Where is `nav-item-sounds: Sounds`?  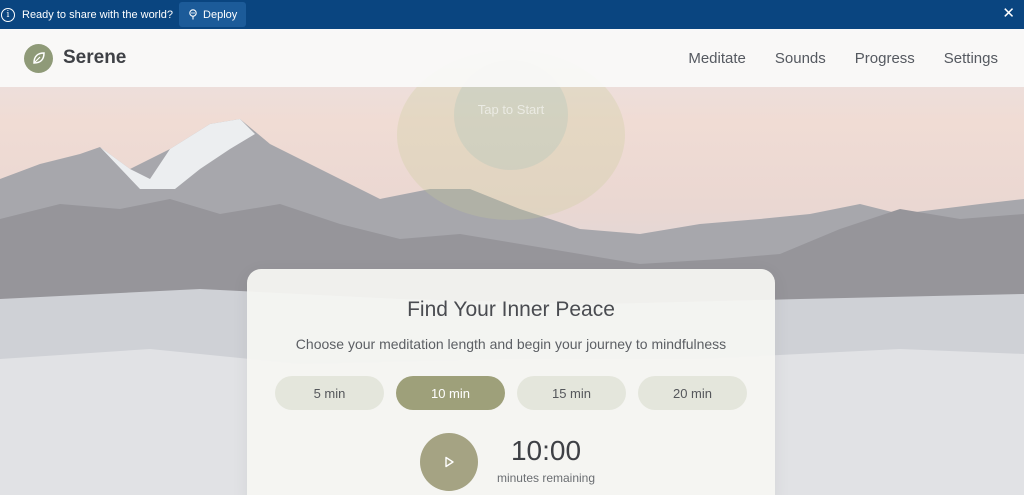
nav-item-sounds: Sounds is located at coordinates (800, 58).